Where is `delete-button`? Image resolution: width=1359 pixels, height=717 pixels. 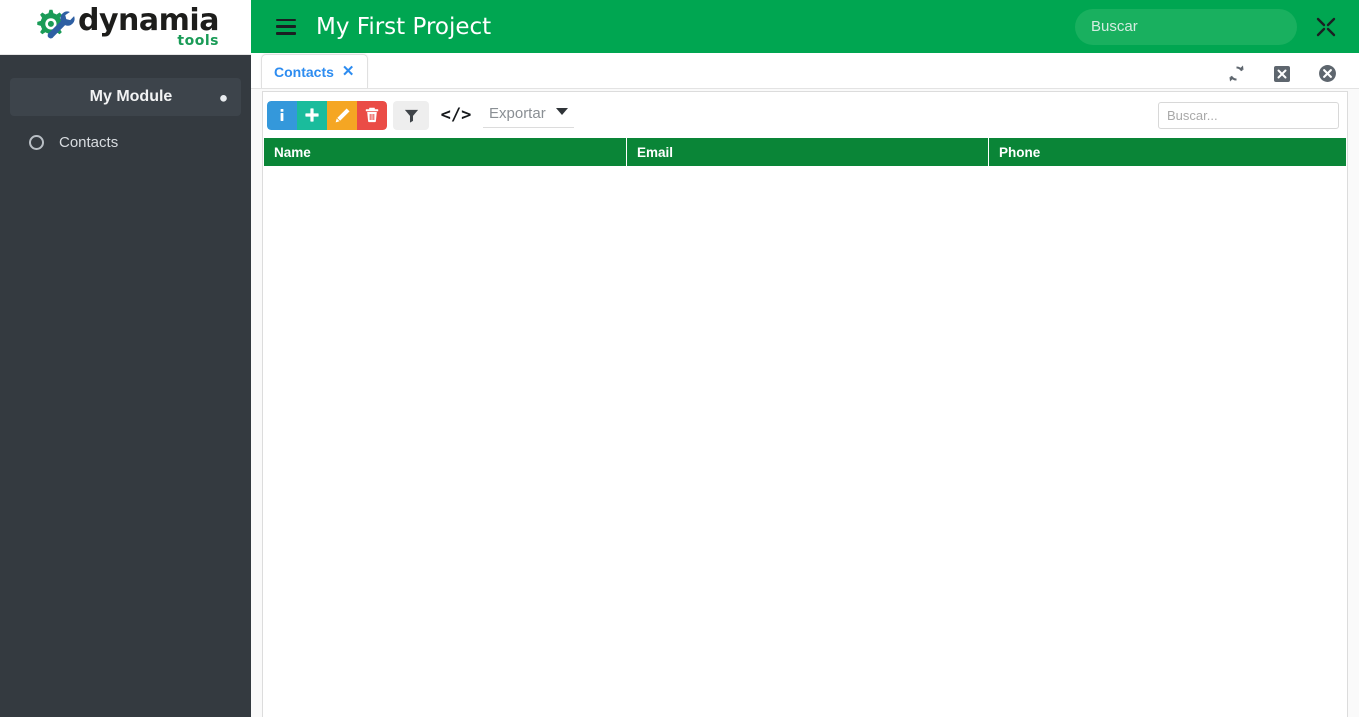
delete-button is located at coordinates (372, 115).